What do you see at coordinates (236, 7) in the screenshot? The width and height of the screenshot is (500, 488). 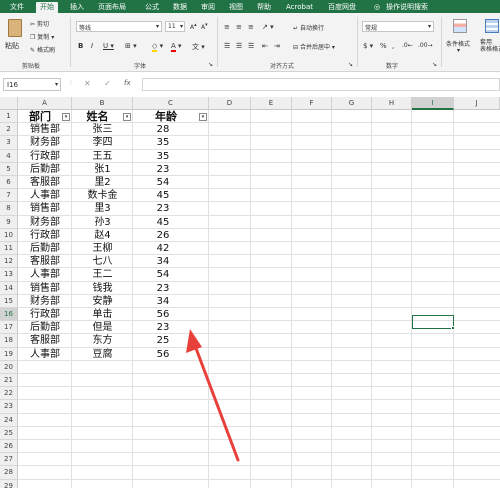 I see `tab-view: 视图` at bounding box center [236, 7].